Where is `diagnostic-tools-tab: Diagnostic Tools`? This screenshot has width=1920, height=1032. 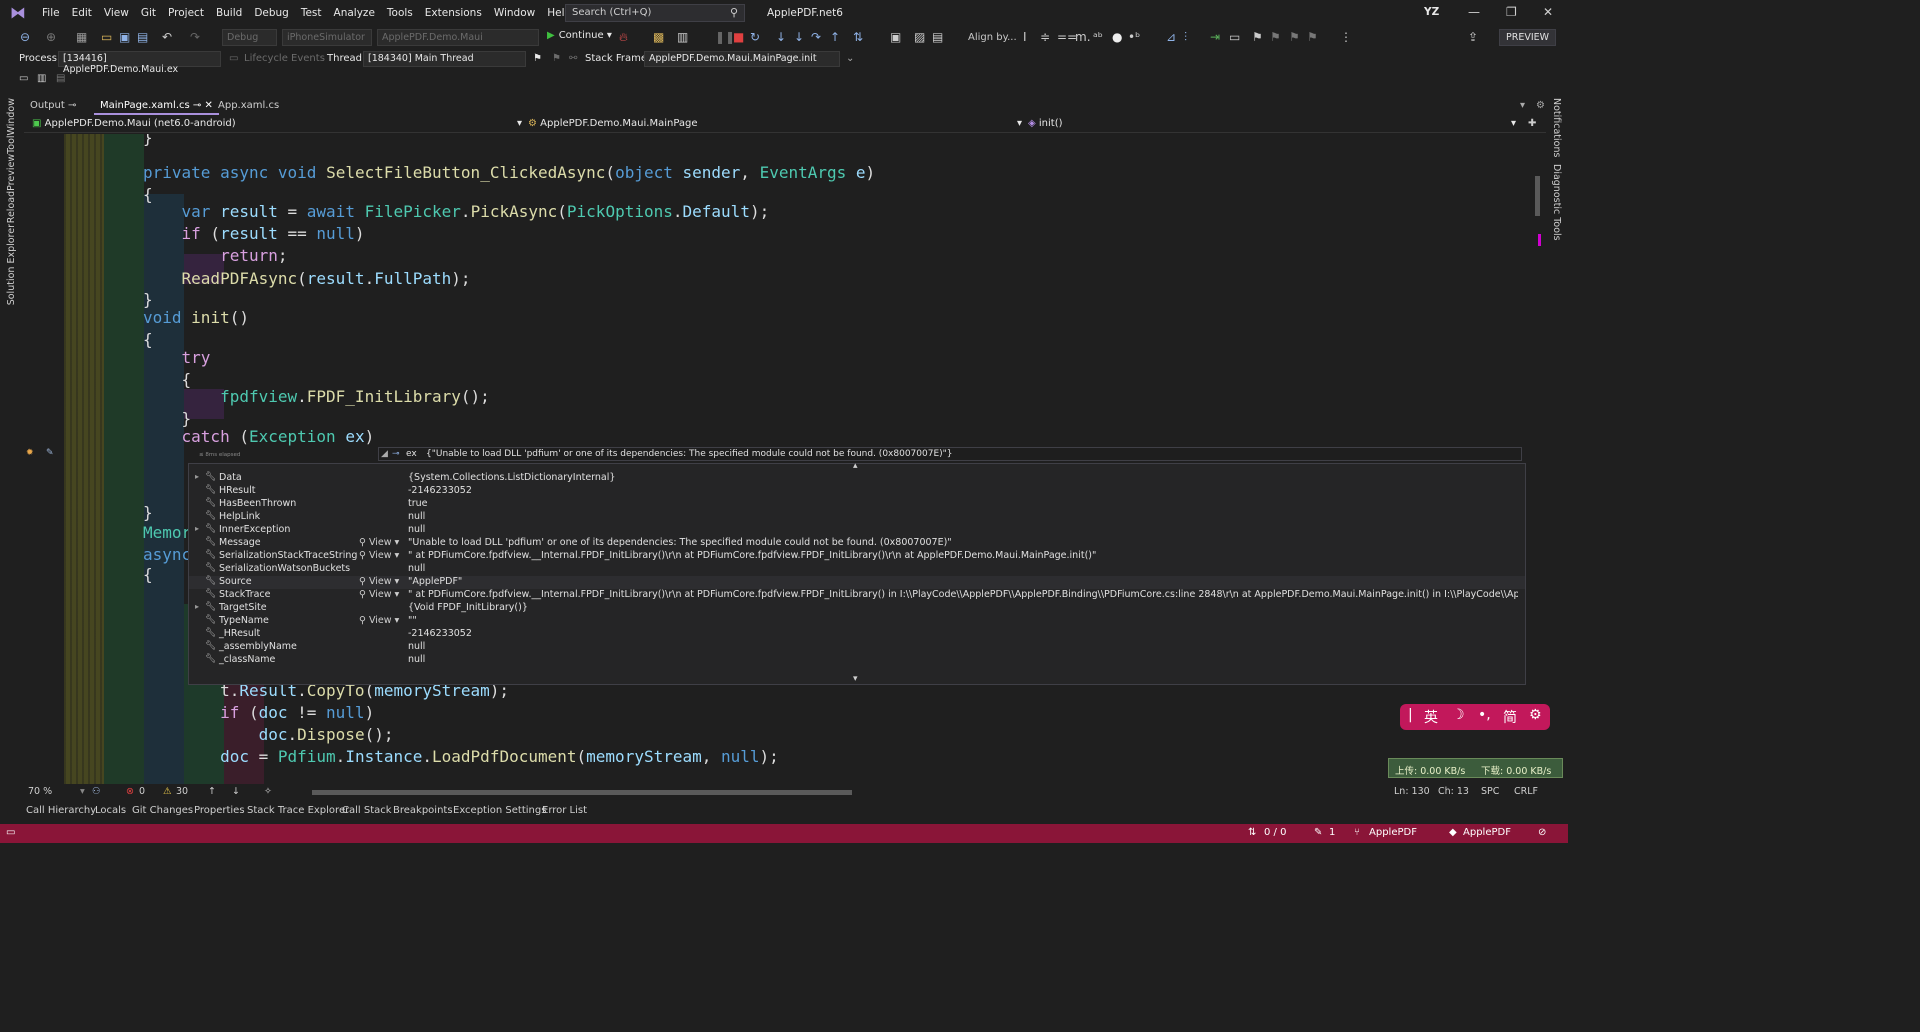
diagnostic-tools-tab: Diagnostic Tools is located at coordinates (1556, 202).